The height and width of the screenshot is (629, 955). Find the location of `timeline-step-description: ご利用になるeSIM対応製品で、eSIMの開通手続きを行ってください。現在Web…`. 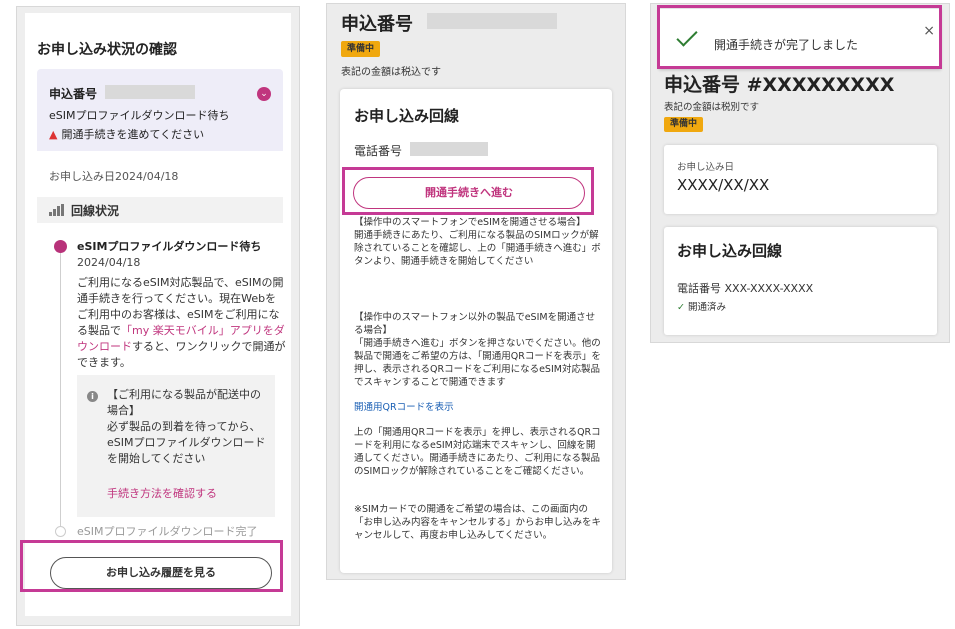

timeline-step-description: ご利用になるeSIM対応製品で、eSIMの開通手続きを行ってください。現在Web… is located at coordinates (182, 323).